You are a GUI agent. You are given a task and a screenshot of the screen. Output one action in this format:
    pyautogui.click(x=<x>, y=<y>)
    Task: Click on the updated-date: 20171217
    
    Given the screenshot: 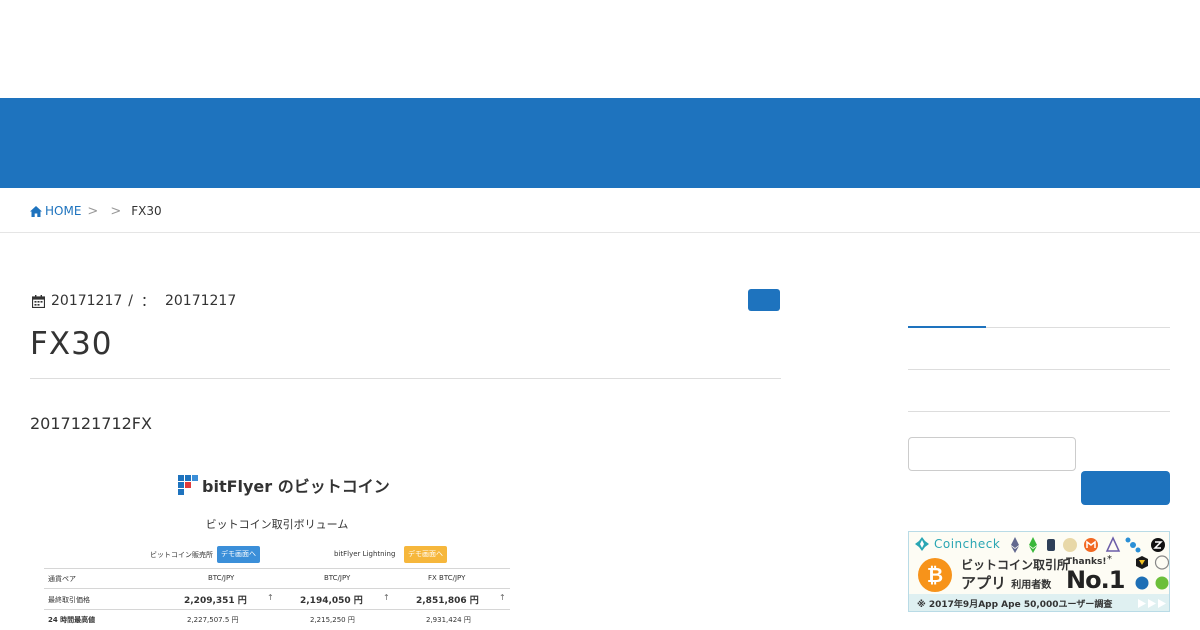 What is the action you would take?
    pyautogui.click(x=200, y=301)
    